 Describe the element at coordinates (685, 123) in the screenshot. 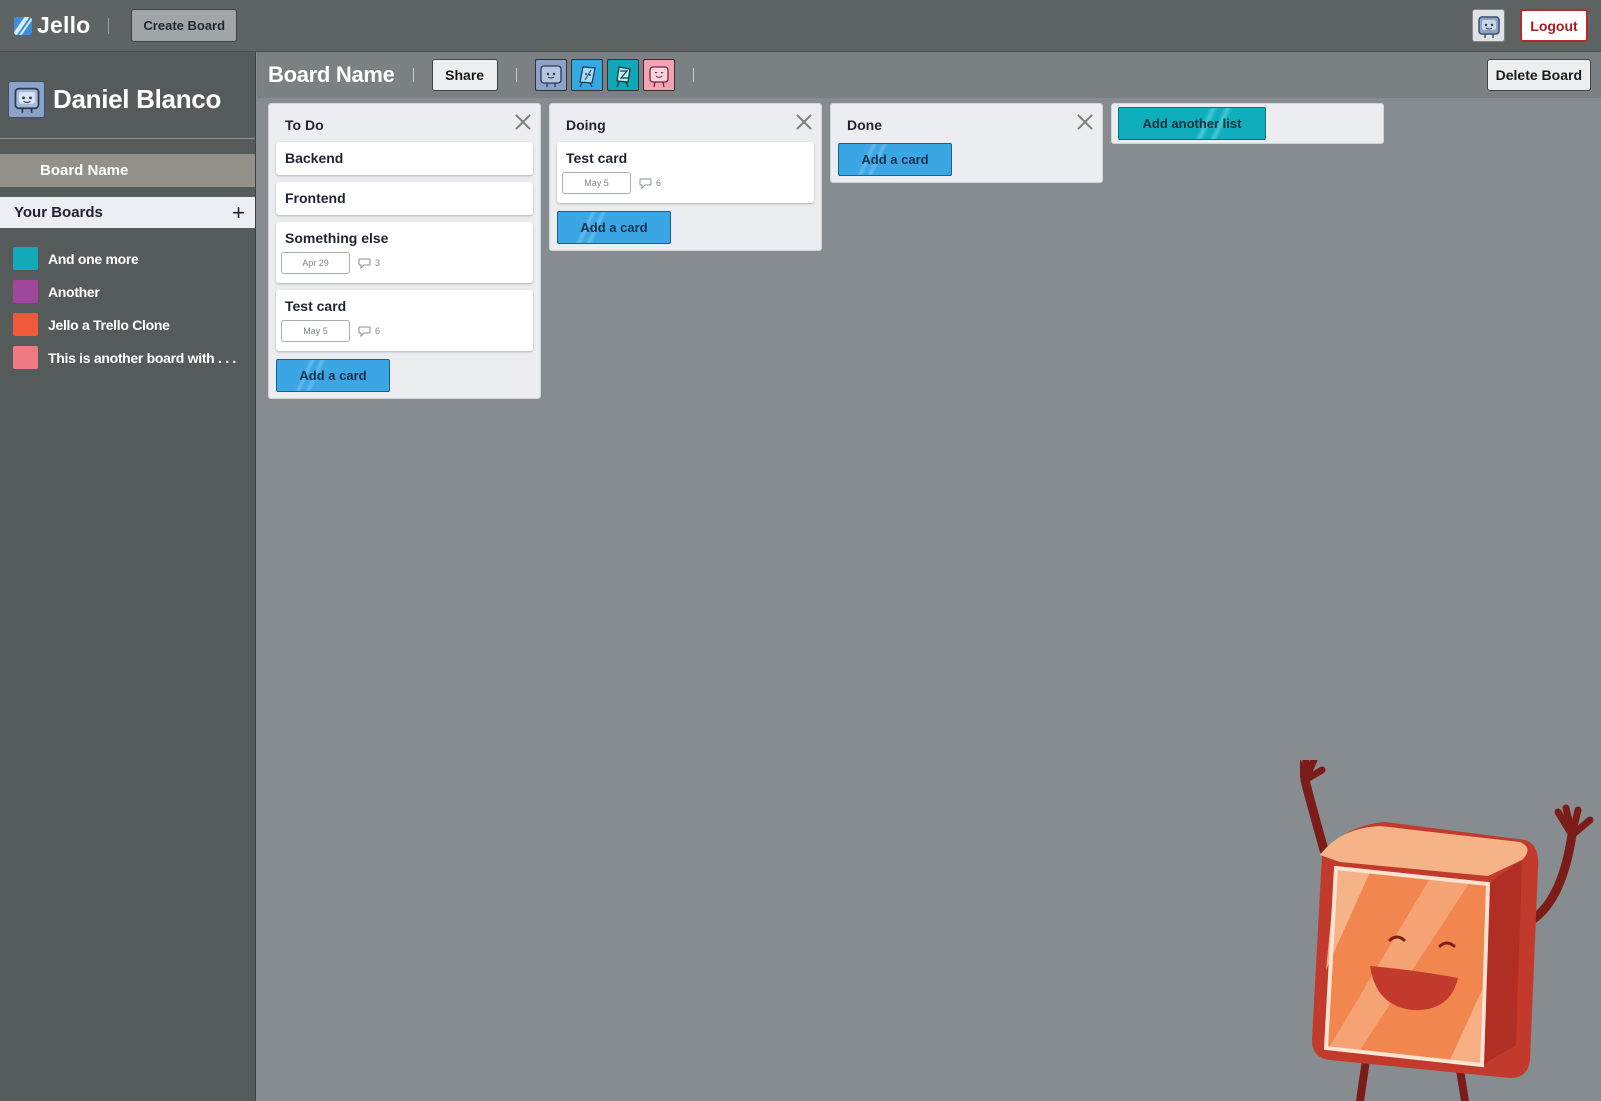

I see `list-header: Doing` at that location.